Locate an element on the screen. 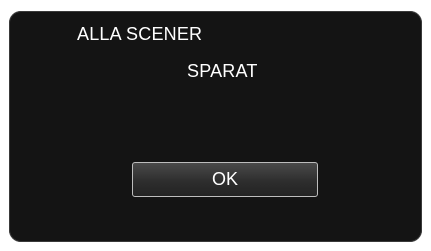  ok-button-label: OK is located at coordinates (224, 179).